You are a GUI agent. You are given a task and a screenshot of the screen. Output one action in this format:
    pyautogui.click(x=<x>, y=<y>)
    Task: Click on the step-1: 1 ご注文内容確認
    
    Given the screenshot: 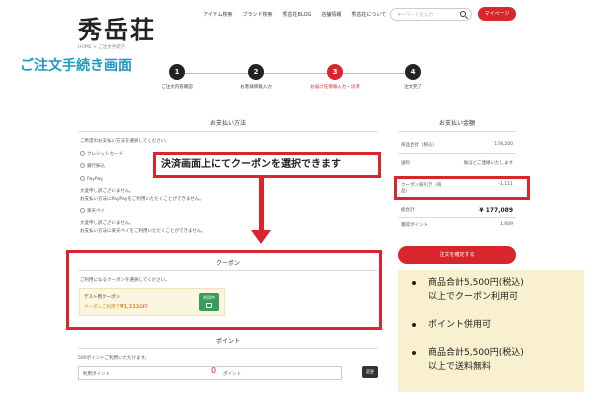 What is the action you would take?
    pyautogui.click(x=177, y=77)
    